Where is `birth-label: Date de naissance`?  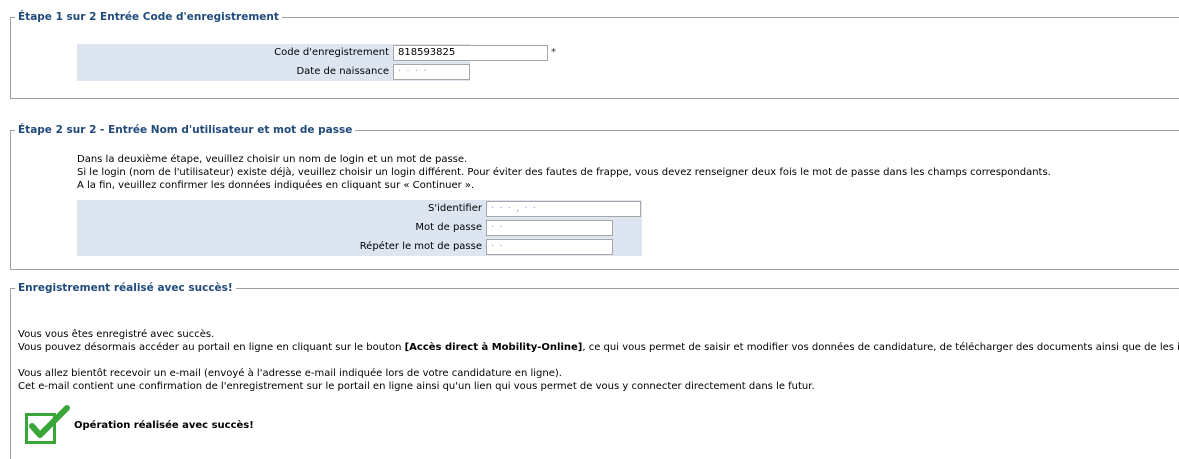 birth-label: Date de naissance is located at coordinates (342, 71).